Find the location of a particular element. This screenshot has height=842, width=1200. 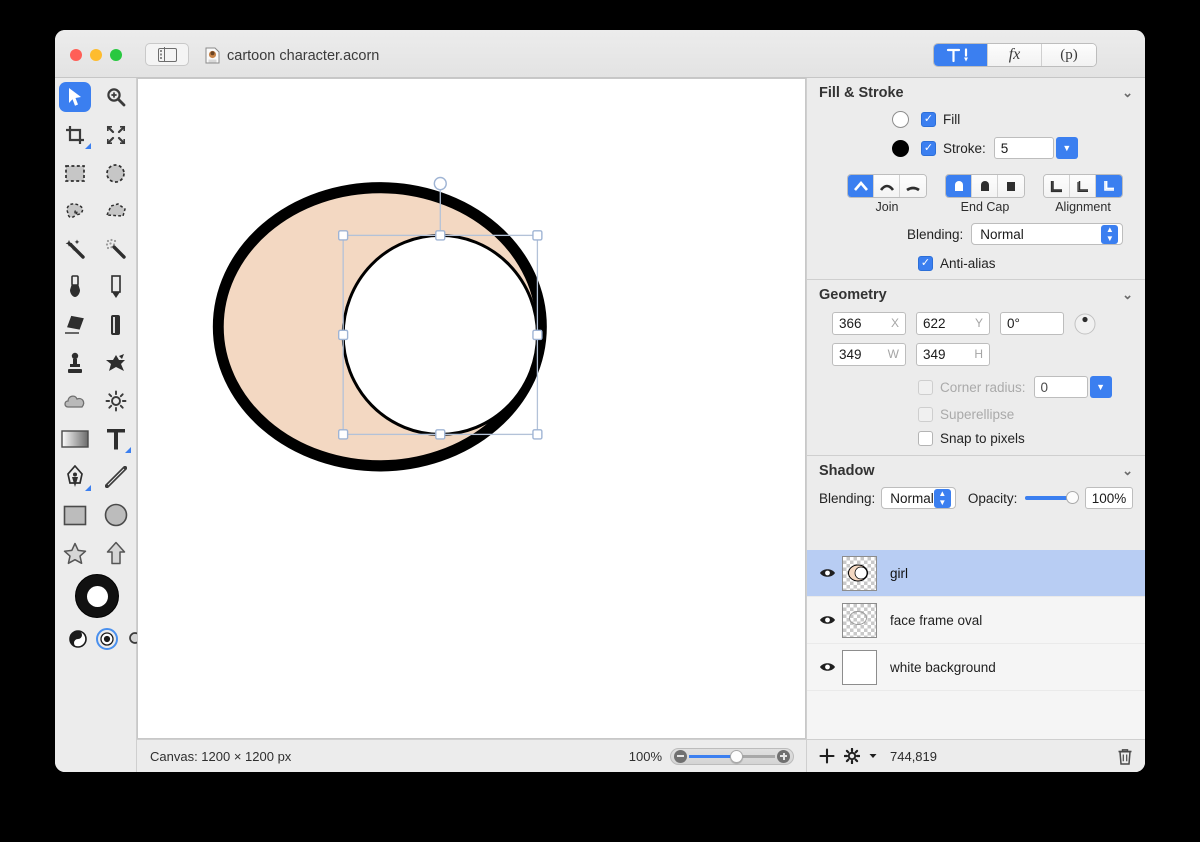

eraser-tool is located at coordinates (116, 325).